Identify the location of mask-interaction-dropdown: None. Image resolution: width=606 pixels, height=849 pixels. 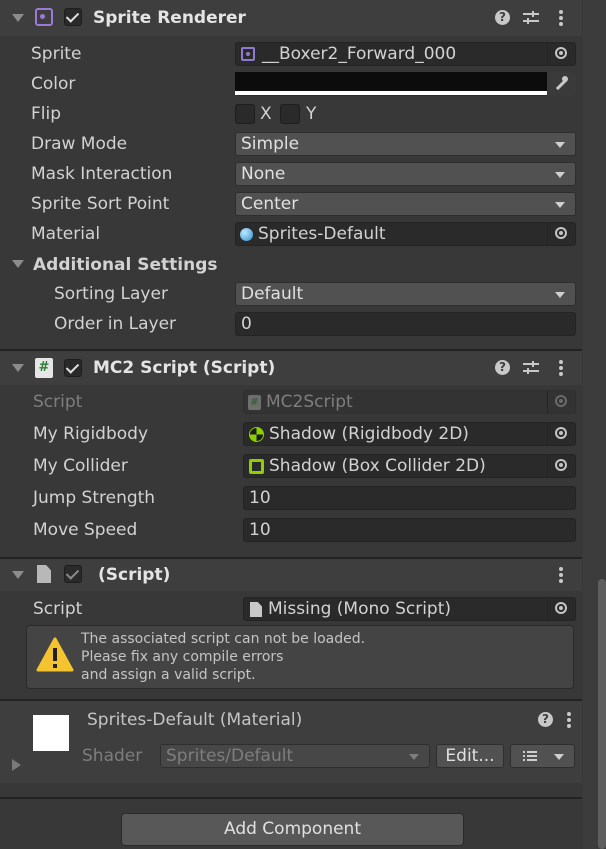
(405, 174).